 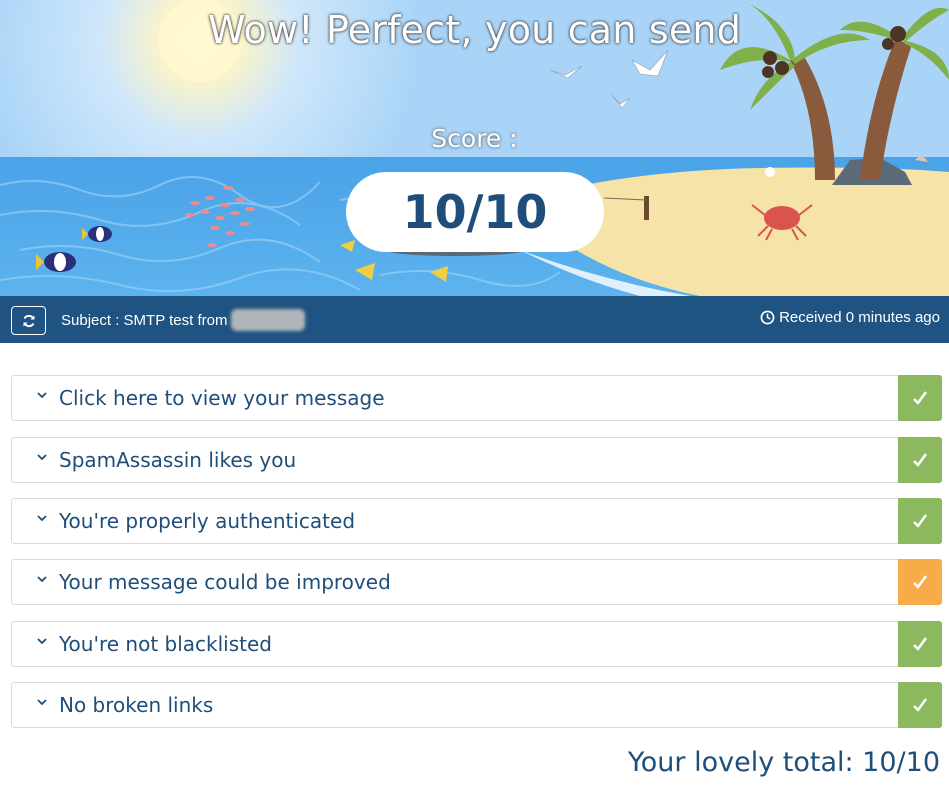 I want to click on clock-icon, so click(x=767, y=317).